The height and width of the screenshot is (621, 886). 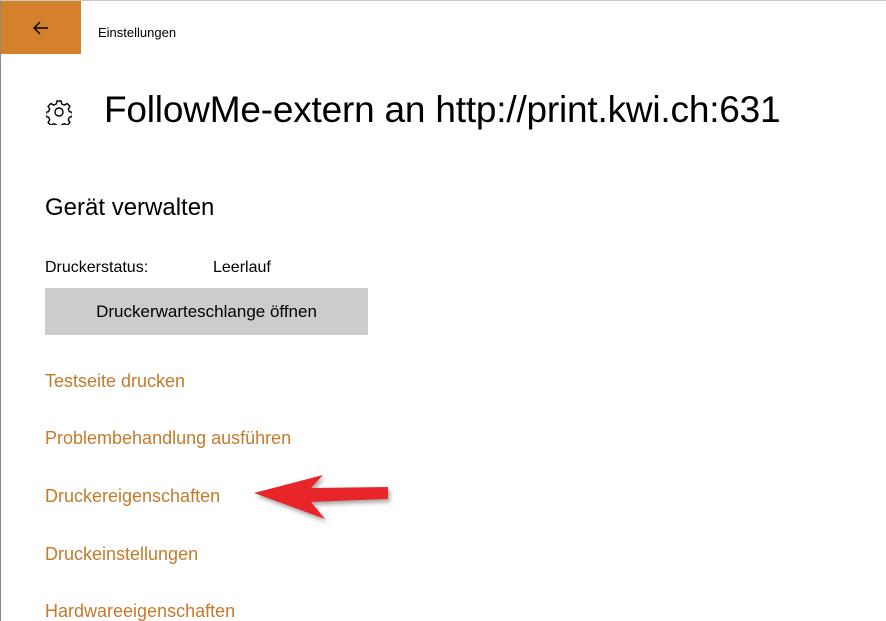 What do you see at coordinates (443, 27) in the screenshot?
I see `title-bar: Einstellungen` at bounding box center [443, 27].